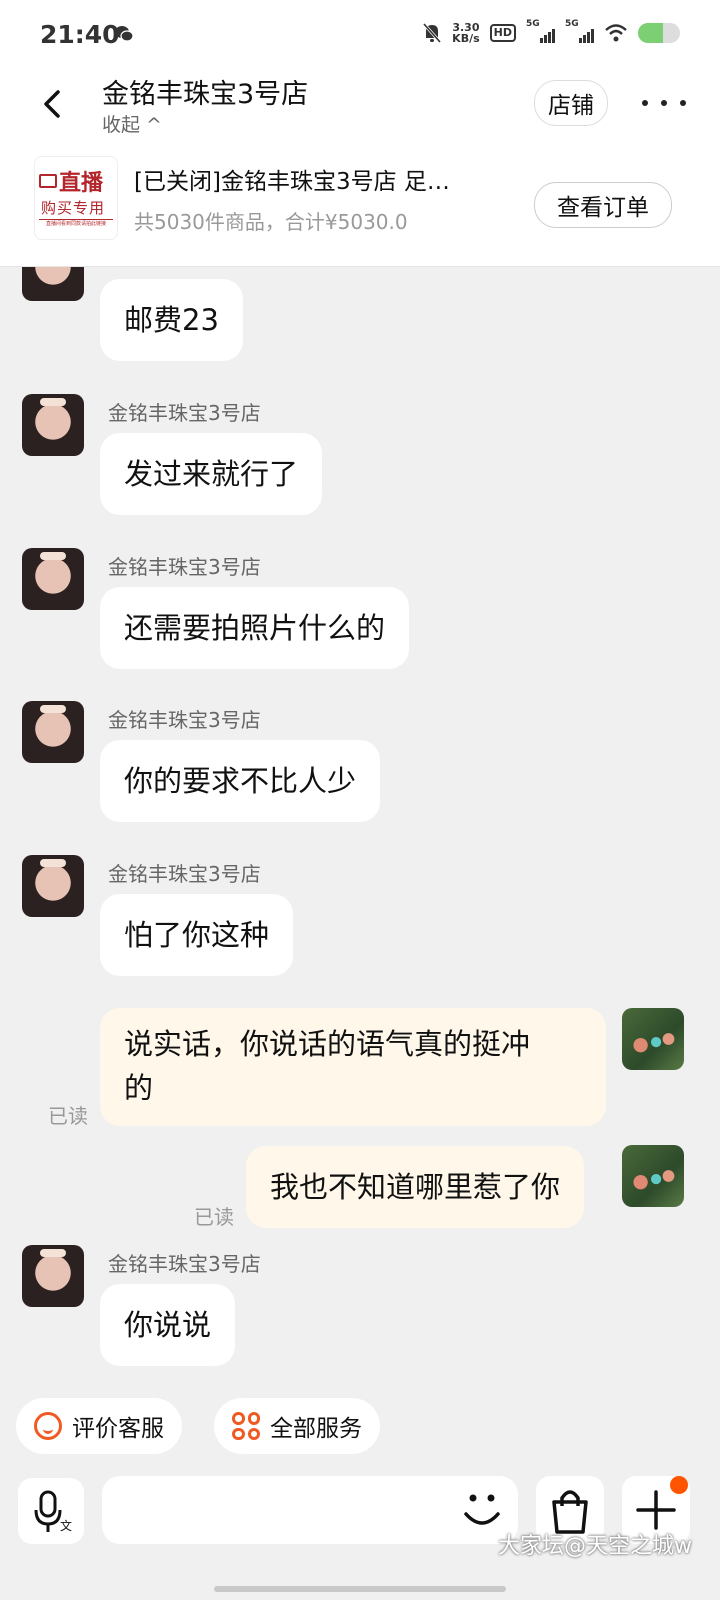 The width and height of the screenshot is (720, 1600). I want to click on own-message-bubble: 说实话，你说话的语气真的挺冲 的, so click(353, 1067).